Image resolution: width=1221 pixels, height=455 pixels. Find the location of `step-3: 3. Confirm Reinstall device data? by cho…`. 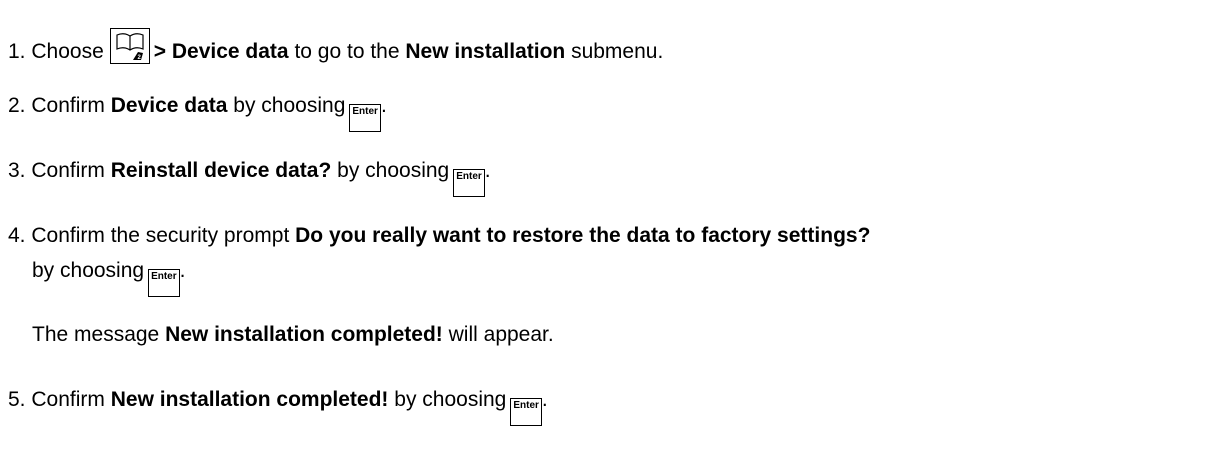

step-3: 3. Confirm Reinstall device data? by cho… is located at coordinates (249, 177).